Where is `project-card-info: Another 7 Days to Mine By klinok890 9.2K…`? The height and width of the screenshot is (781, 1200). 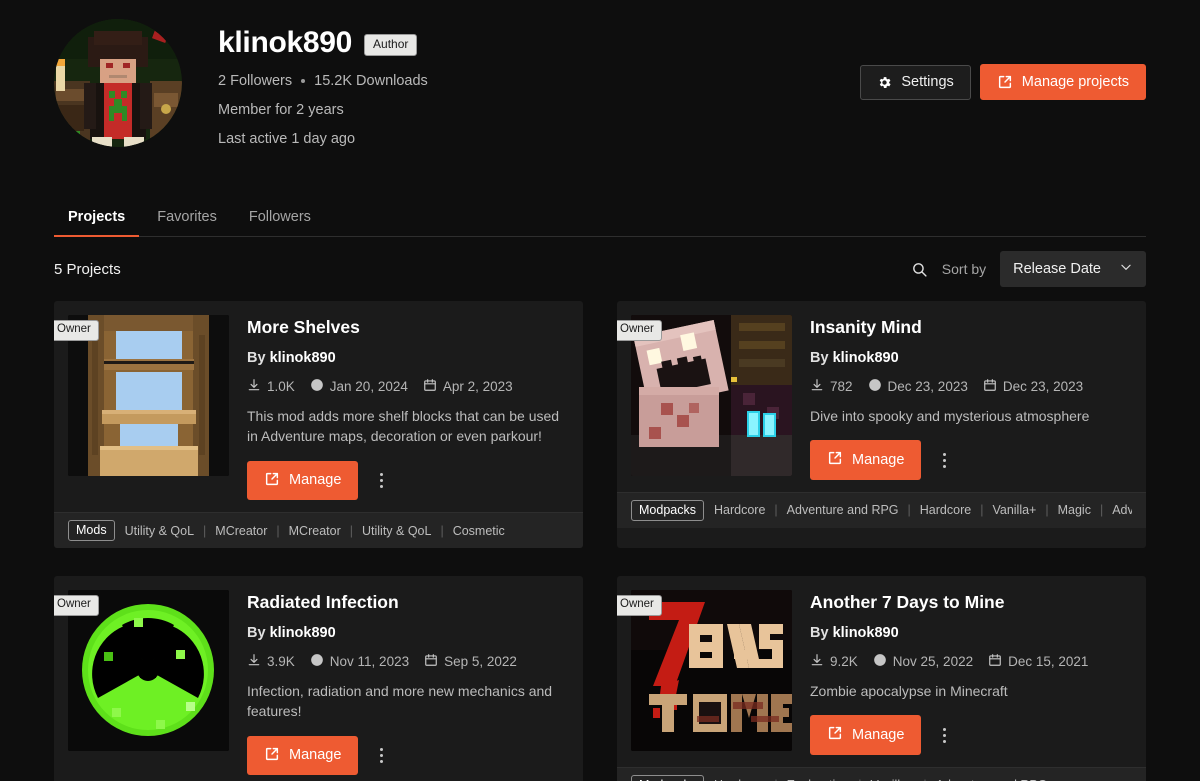 project-card-info: Another 7 Days to Mine By klinok890 9.2K… is located at coordinates (971, 672).